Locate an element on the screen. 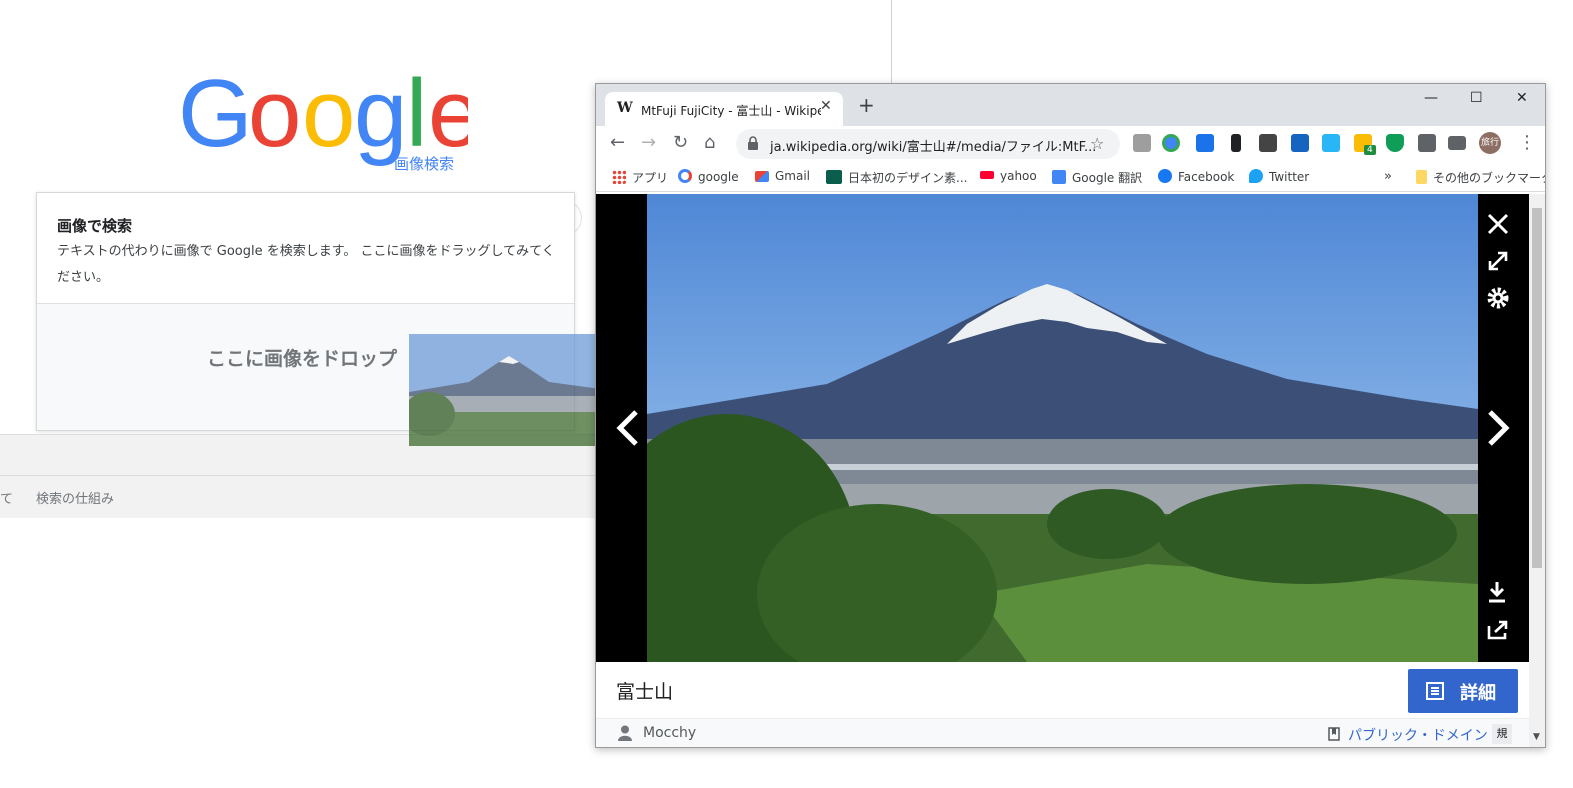  page-footer: て 検索の仕組み is located at coordinates (300, 476).